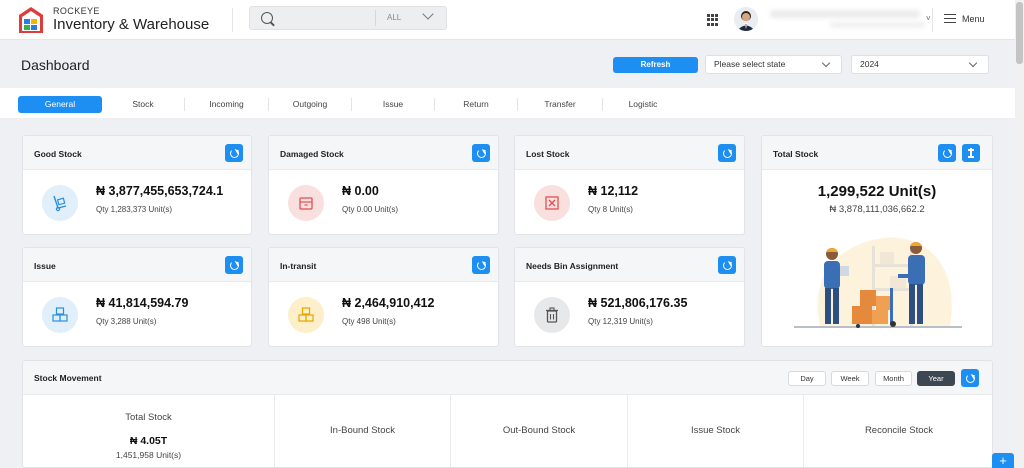  I want to click on app-logo-icon, so click(31, 20).